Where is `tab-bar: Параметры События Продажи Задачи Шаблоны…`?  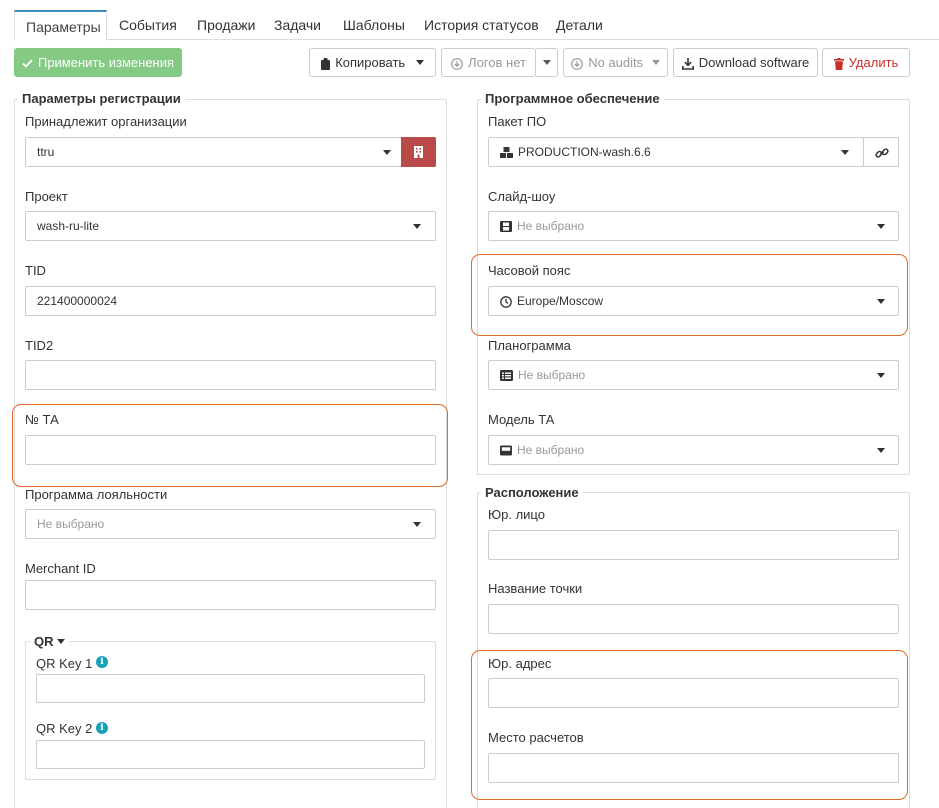 tab-bar: Параметры События Продажи Задачи Шаблоны… is located at coordinates (476, 25).